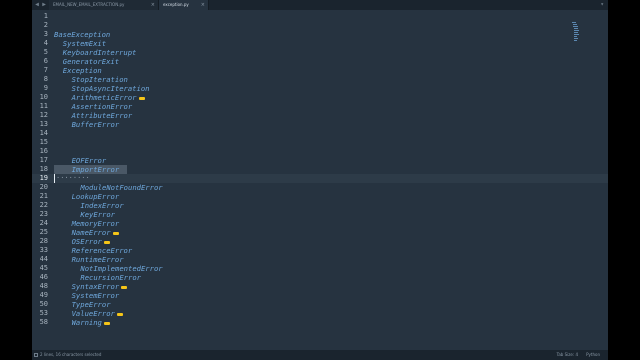 The width and height of the screenshot is (640, 360). I want to click on tab-scroll-right-icon: ▶, so click(44, 5).